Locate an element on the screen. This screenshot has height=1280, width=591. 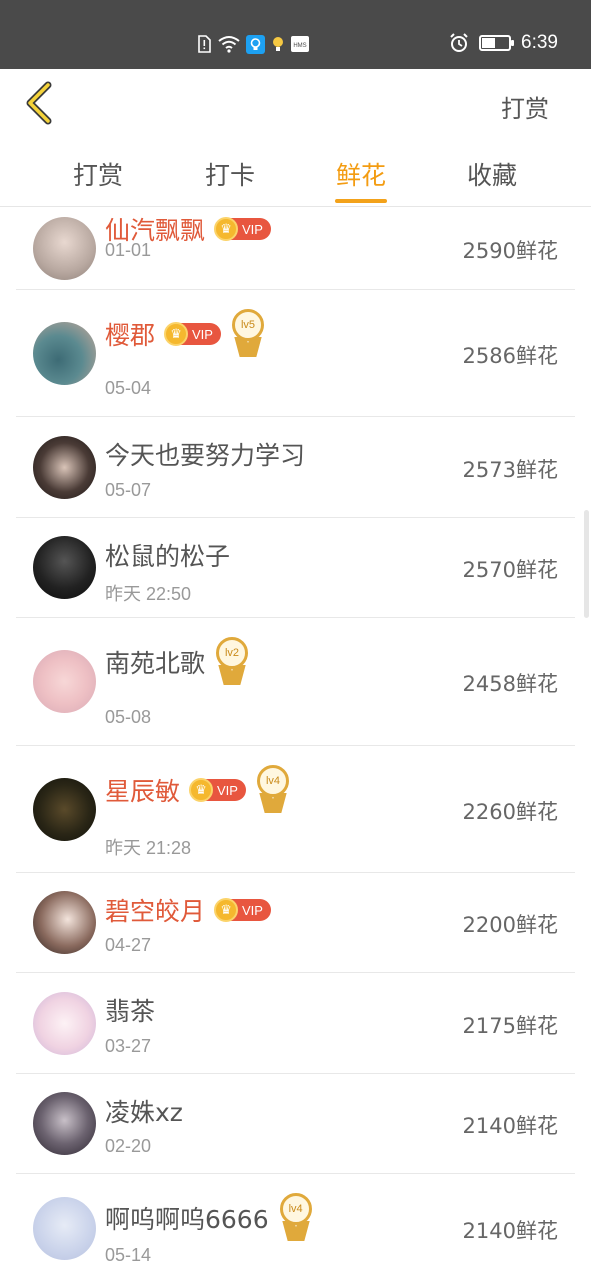
name-line: 南苑北歌 lv2 is located at coordinates (177, 662).